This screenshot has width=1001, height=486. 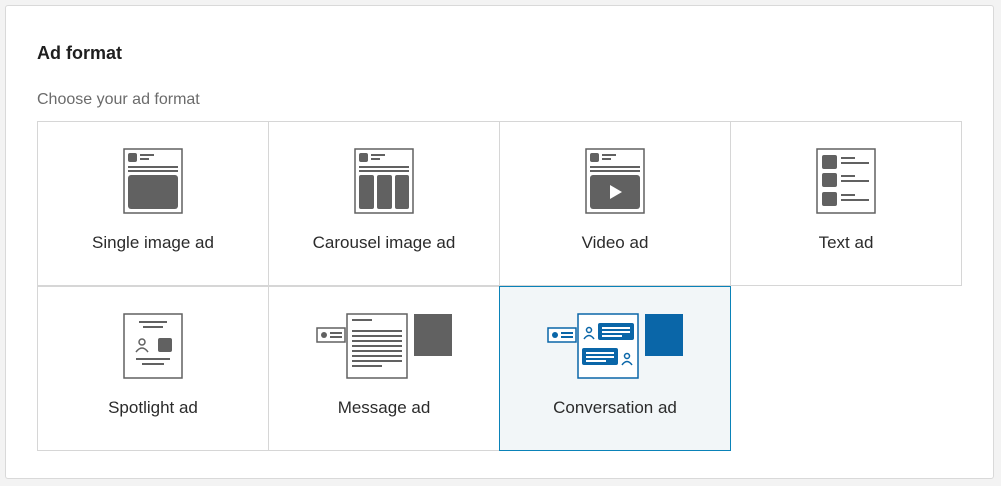 What do you see at coordinates (153, 346) in the screenshot?
I see `spotlight-icon` at bounding box center [153, 346].